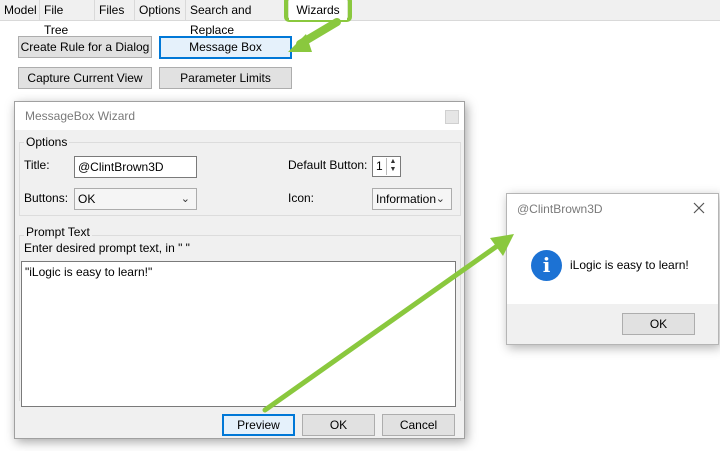 The height and width of the screenshot is (451, 720). I want to click on dialog-close-button, so click(452, 117).